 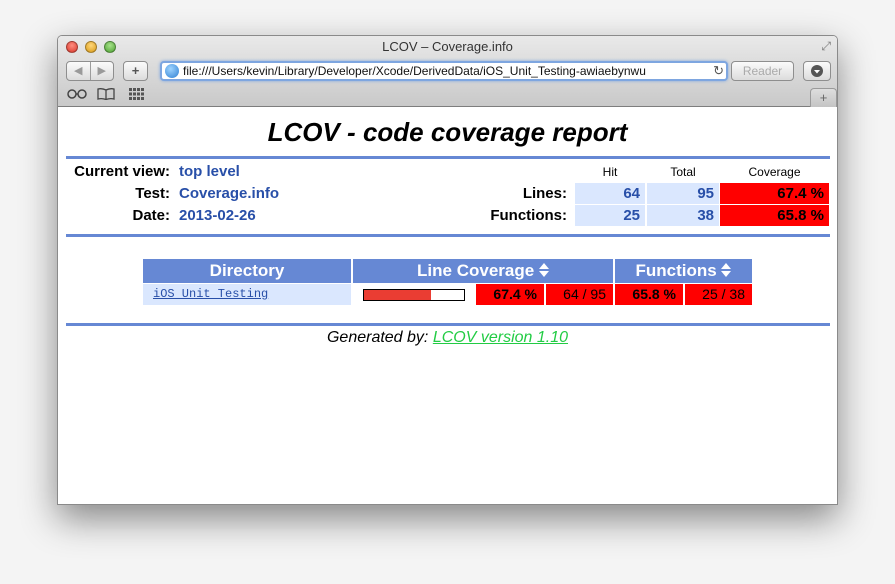 What do you see at coordinates (476, 270) in the screenshot?
I see `line-coverage-header-label: Line Coverage` at bounding box center [476, 270].